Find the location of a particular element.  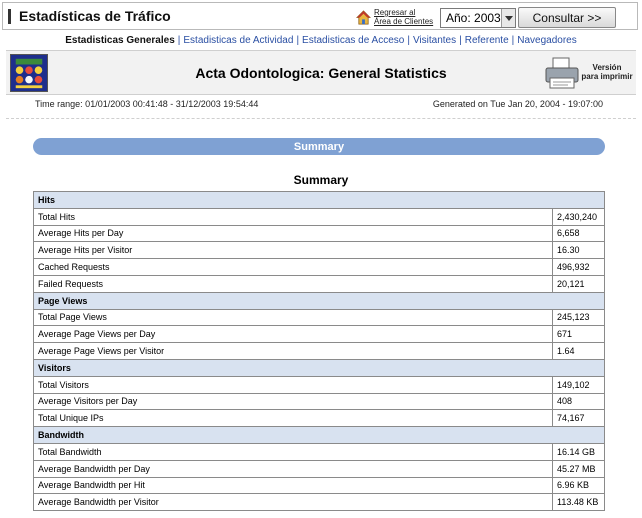

year-value: 2003 is located at coordinates (487, 18).